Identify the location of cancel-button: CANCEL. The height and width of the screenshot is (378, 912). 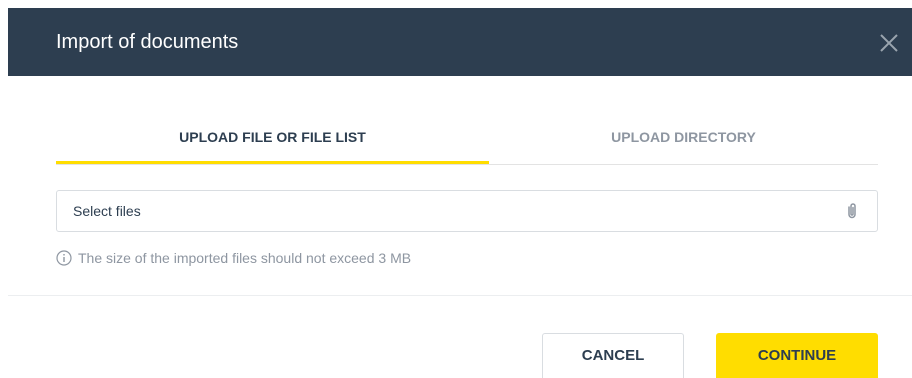
(613, 355).